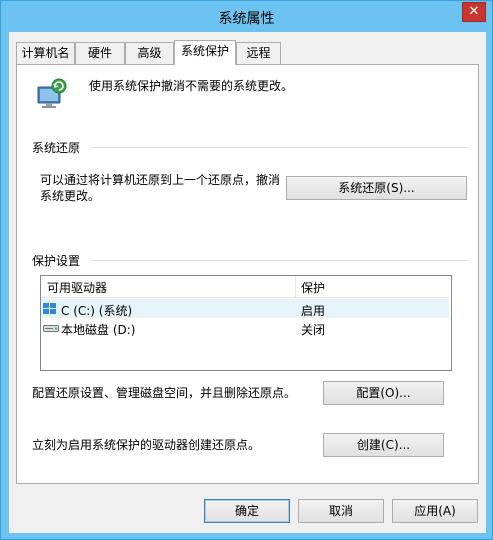 The image size is (493, 540). What do you see at coordinates (98, 330) in the screenshot?
I see `drive-name: 本地磁盘 (D:)` at bounding box center [98, 330].